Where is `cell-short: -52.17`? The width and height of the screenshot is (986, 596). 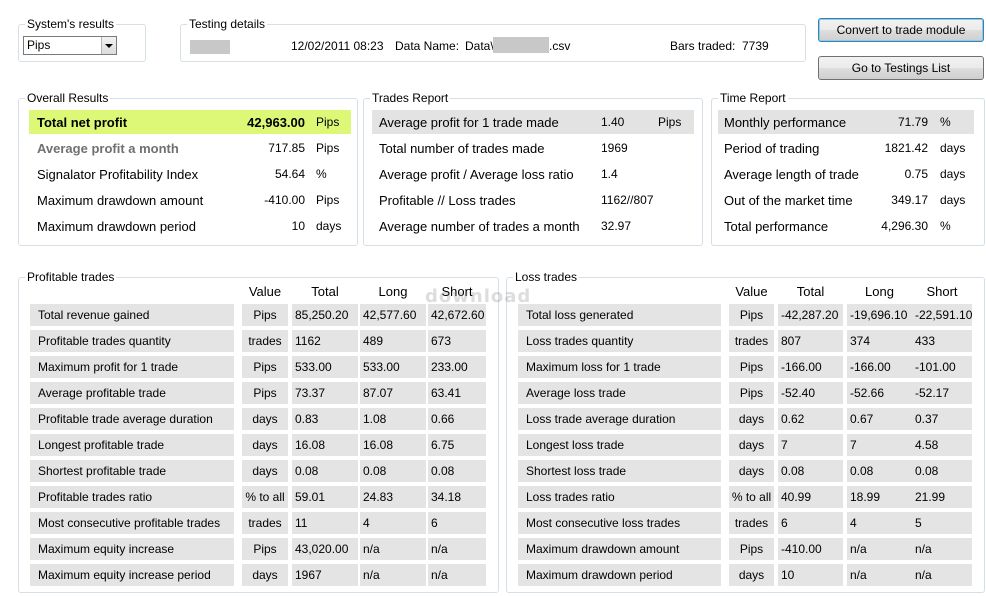 cell-short: -52.17 is located at coordinates (942, 393).